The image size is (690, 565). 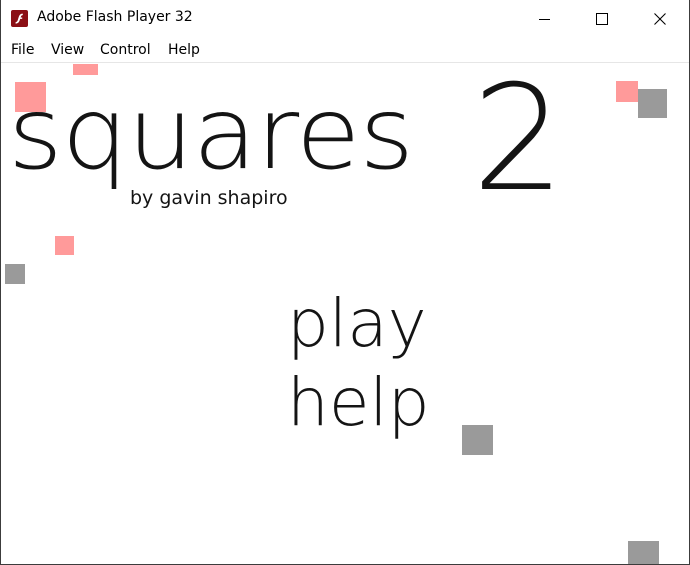 I want to click on play-button: play, so click(x=357, y=324).